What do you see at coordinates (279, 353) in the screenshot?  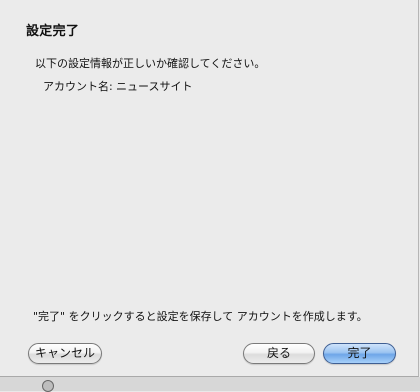 I see `back-button: 戻る` at bounding box center [279, 353].